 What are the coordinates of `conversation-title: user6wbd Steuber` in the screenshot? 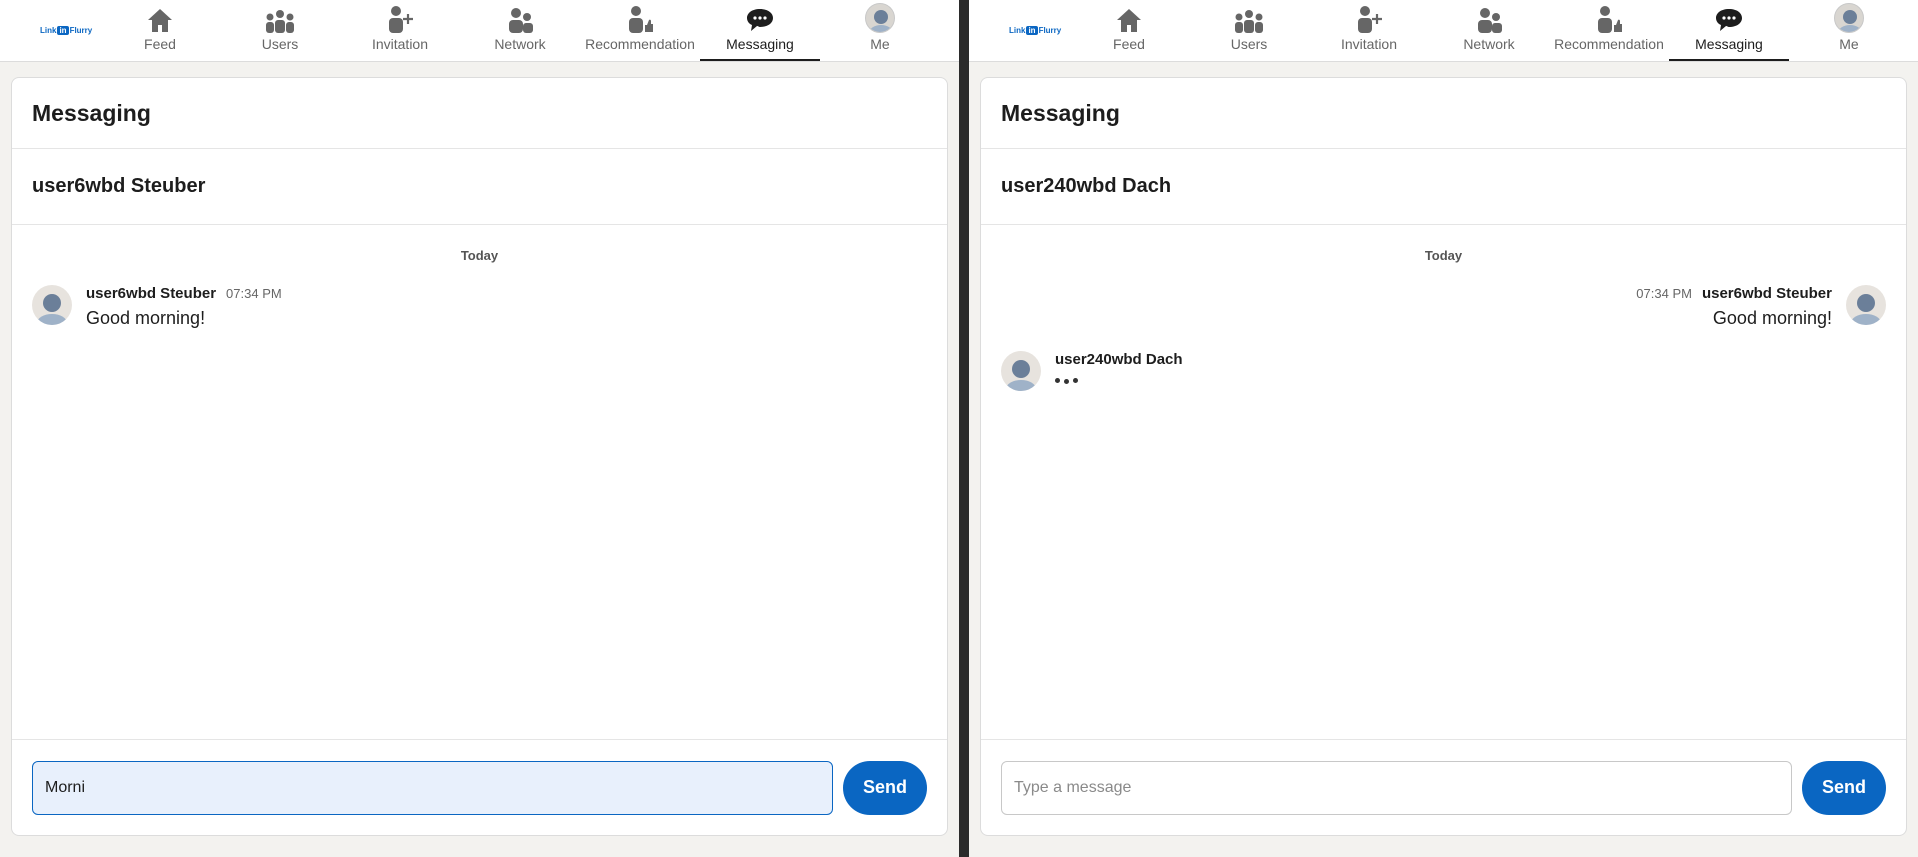 It's located at (479, 187).